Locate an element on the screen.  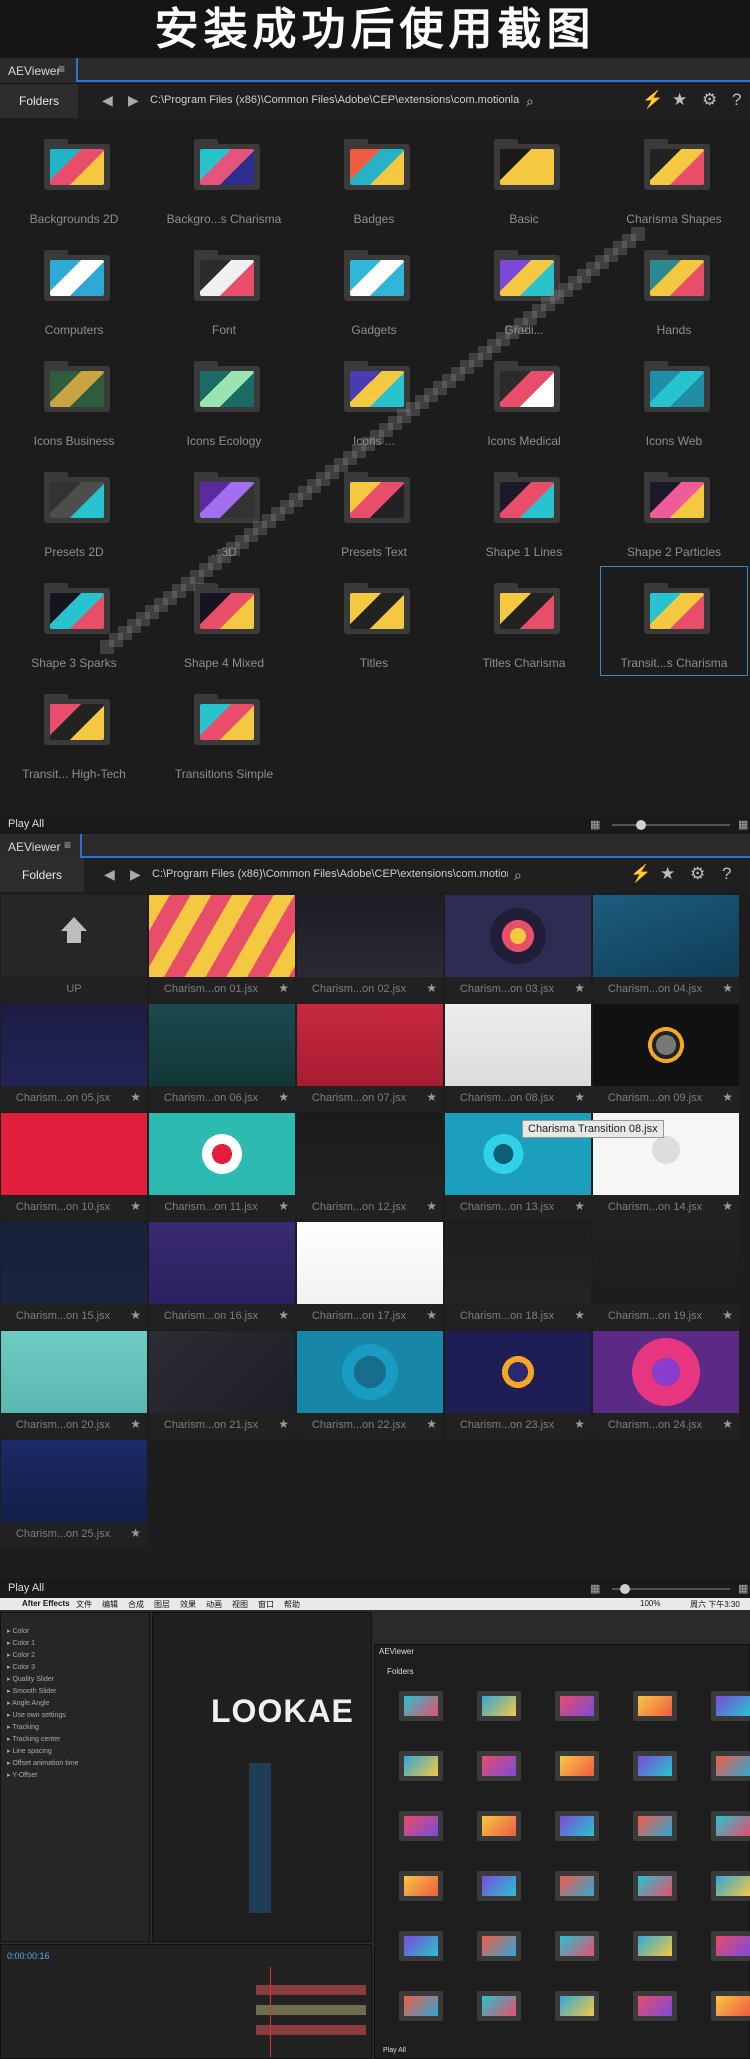
script-item: Charism...on 16.jsx ★ is located at coordinates (222, 1276).